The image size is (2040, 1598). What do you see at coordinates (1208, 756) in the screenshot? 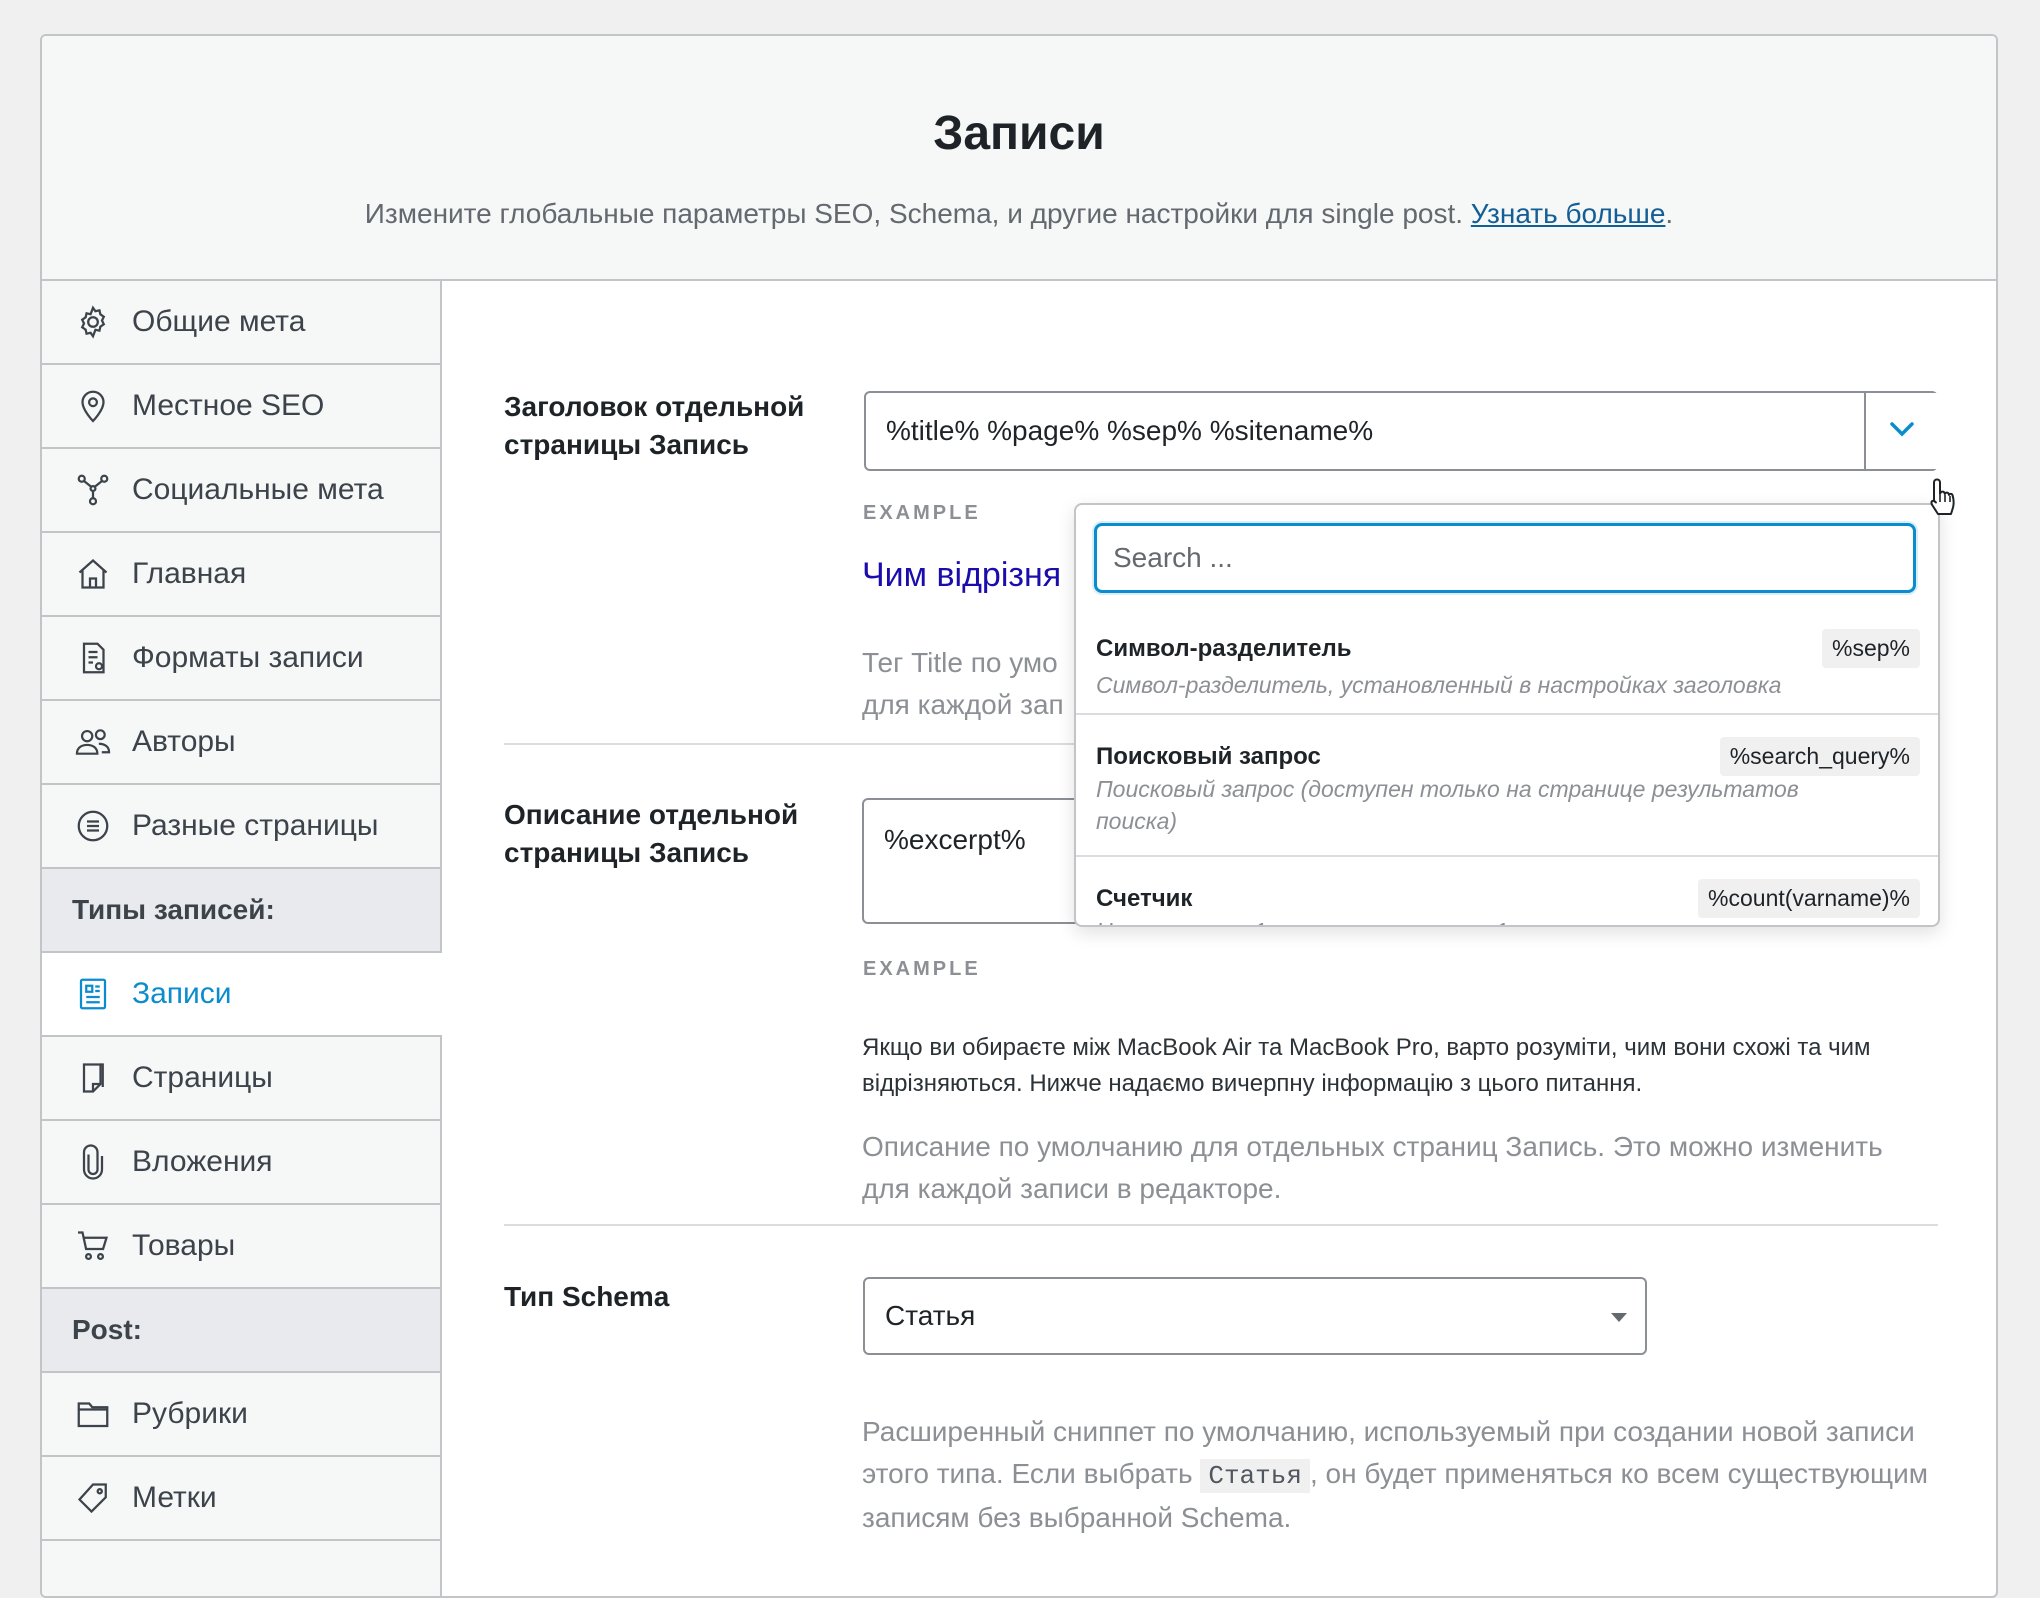
I see `variable-option-name: Поисковый запрос` at bounding box center [1208, 756].